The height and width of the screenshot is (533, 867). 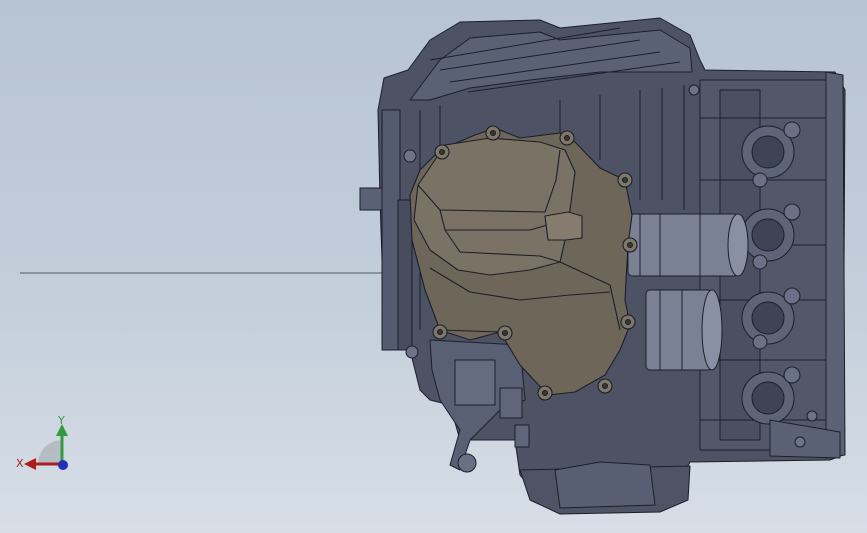 I want to click on coordinate-axes-icon, so click(x=46, y=447).